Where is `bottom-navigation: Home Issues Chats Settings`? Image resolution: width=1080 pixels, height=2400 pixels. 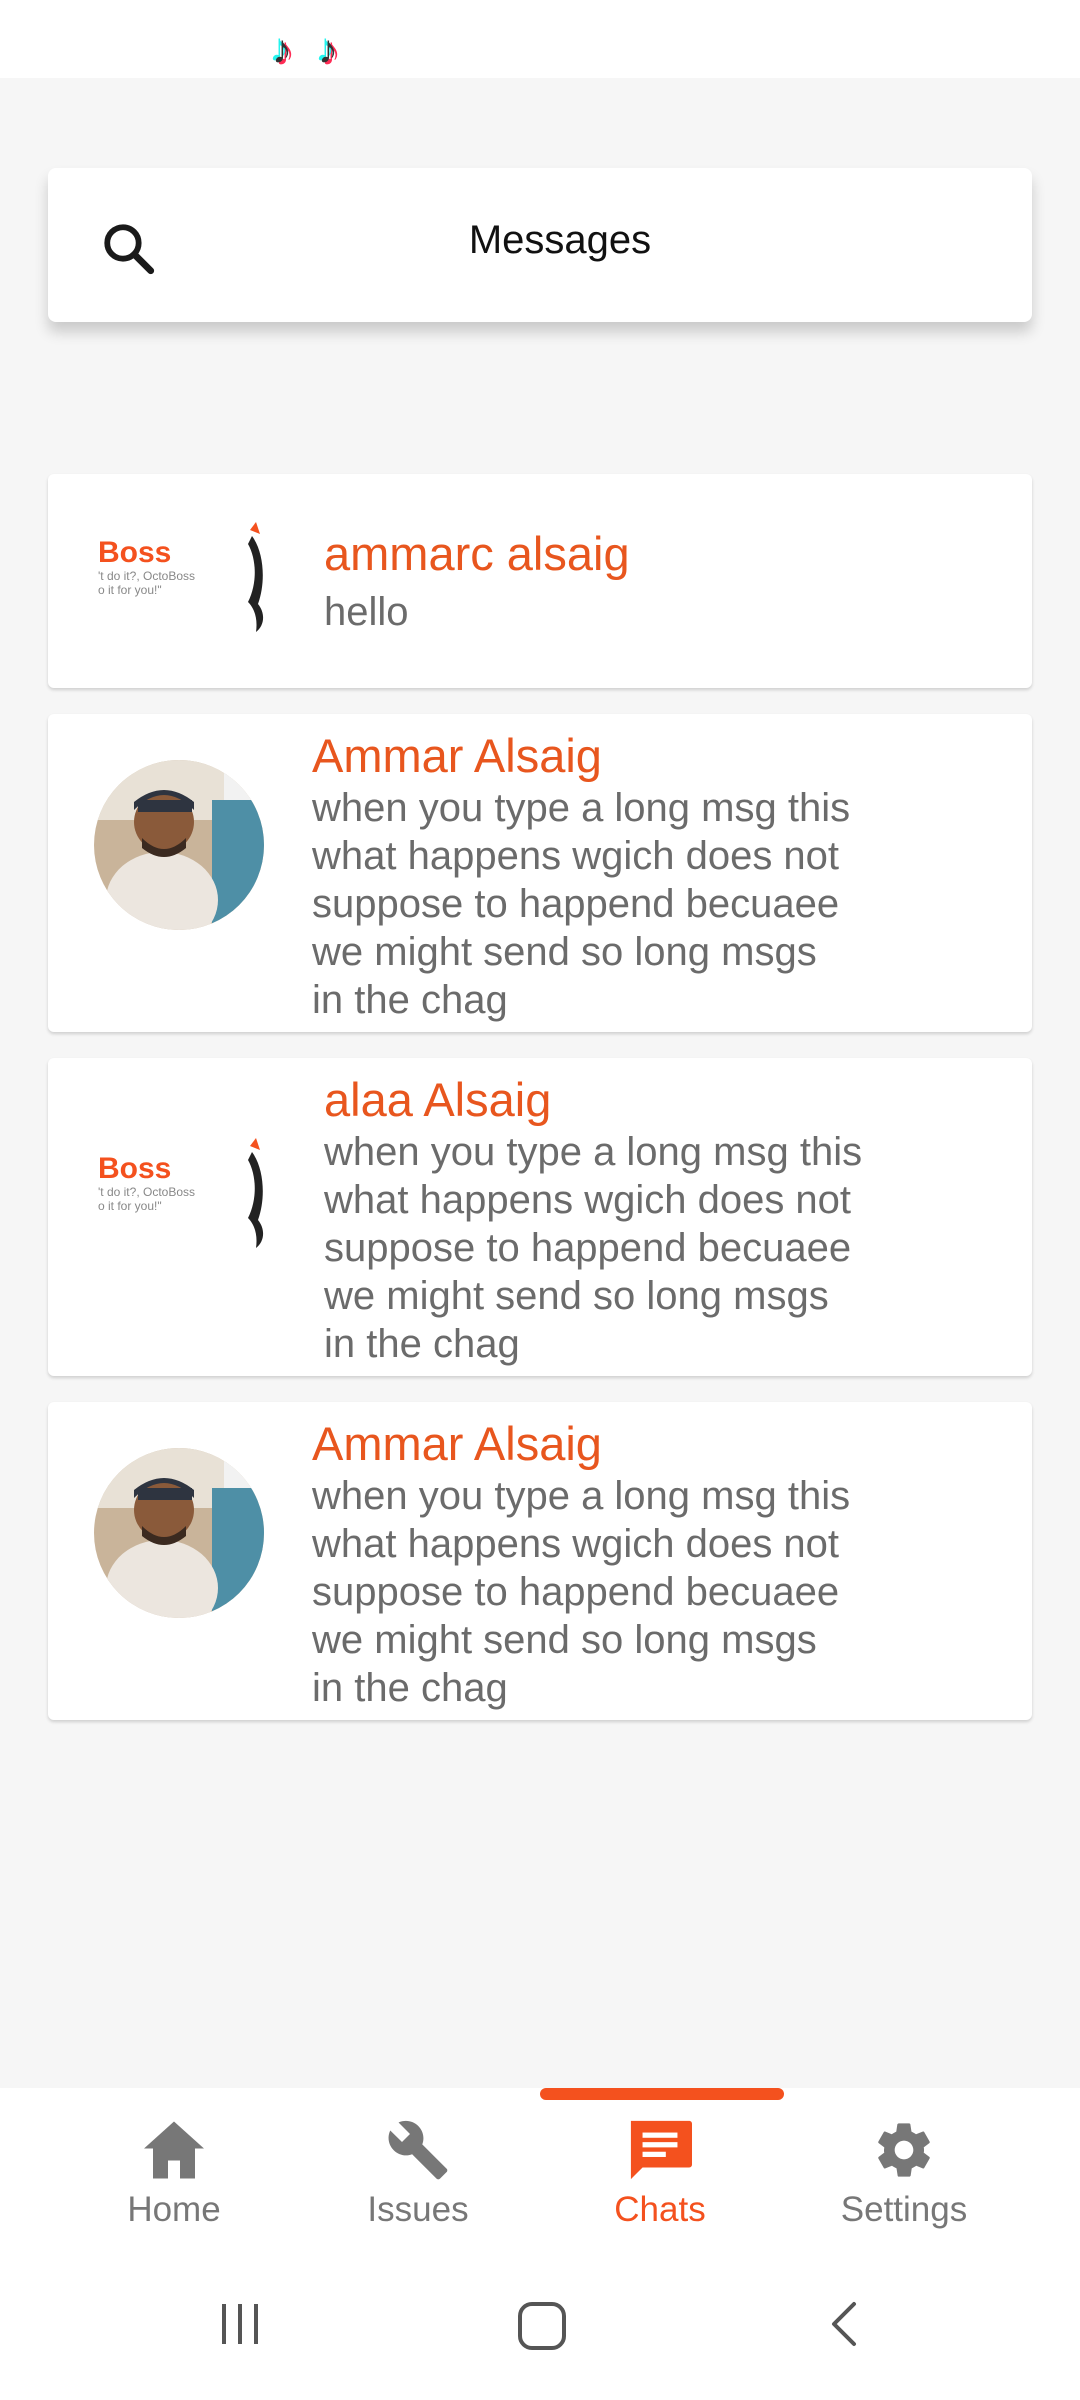
bottom-navigation: Home Issues Chats Settings is located at coordinates (540, 2182).